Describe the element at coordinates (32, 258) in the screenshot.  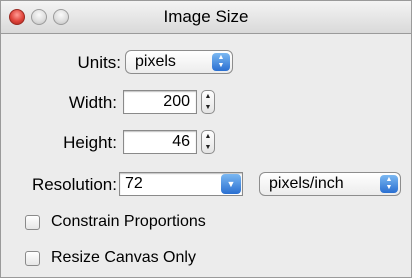
I see `resize-canvas-checkbox` at that location.